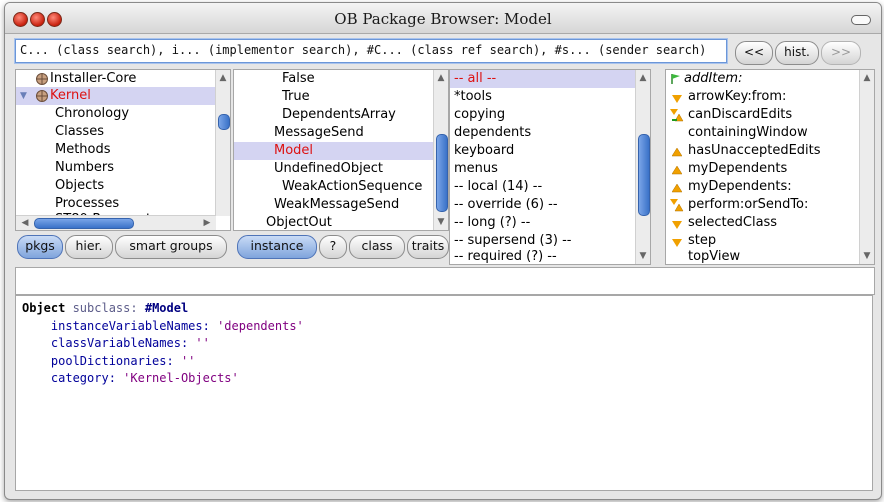 The height and width of the screenshot is (502, 884). Describe the element at coordinates (109, 343) in the screenshot. I see `code-token: classVariableNames:` at that location.